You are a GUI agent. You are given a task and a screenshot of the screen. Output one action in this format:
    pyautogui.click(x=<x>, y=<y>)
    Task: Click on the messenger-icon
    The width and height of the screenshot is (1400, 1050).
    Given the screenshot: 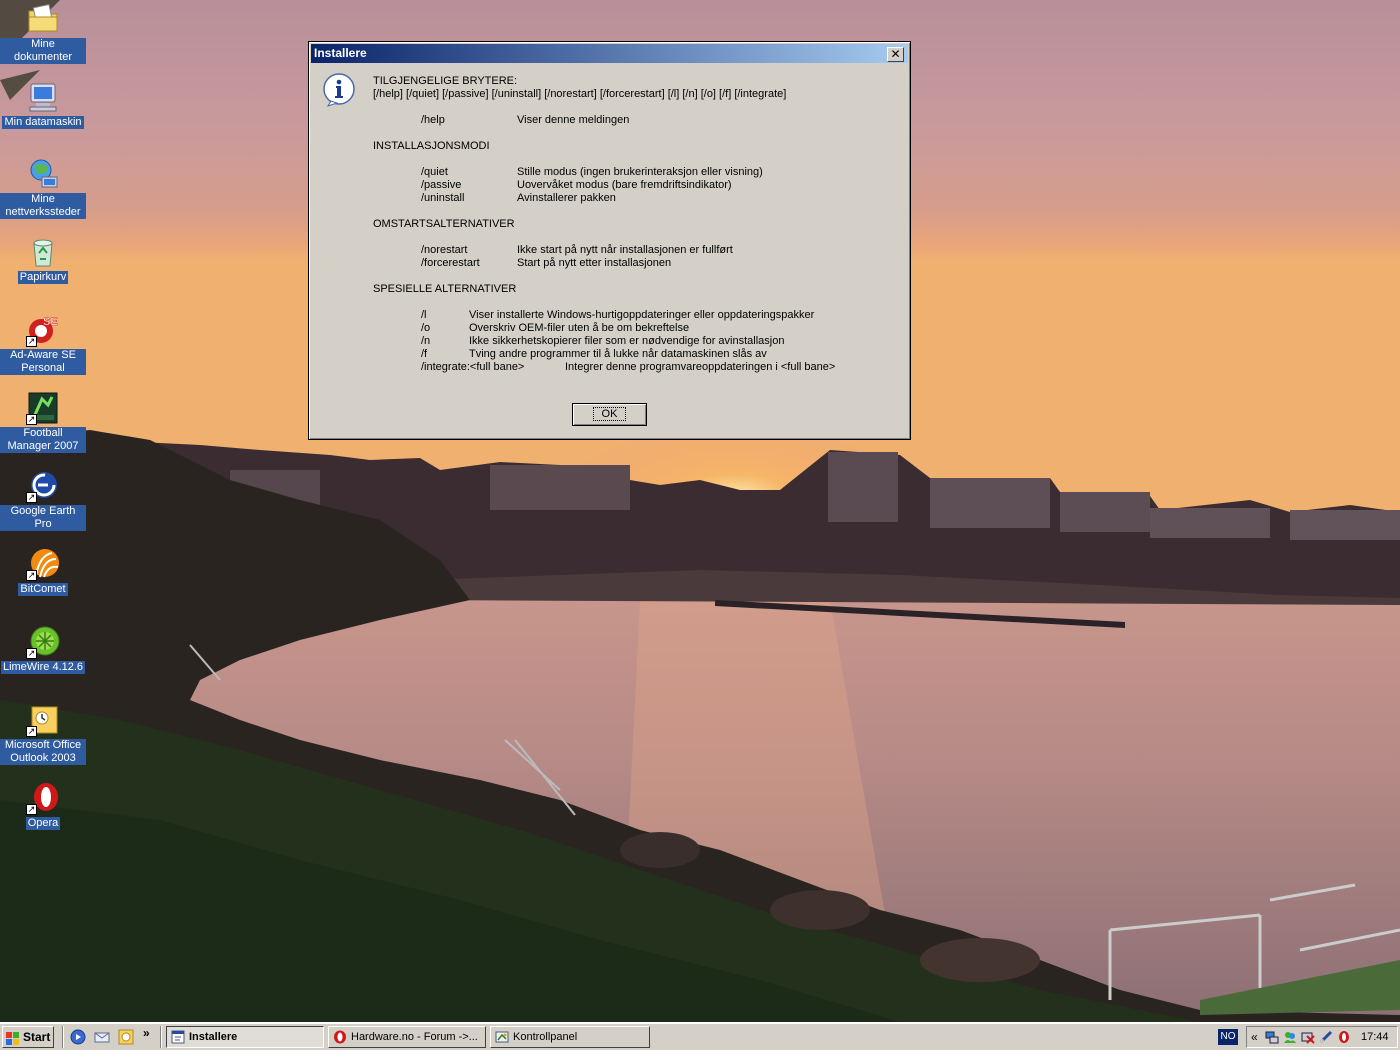 What is the action you would take?
    pyautogui.click(x=1290, y=1038)
    